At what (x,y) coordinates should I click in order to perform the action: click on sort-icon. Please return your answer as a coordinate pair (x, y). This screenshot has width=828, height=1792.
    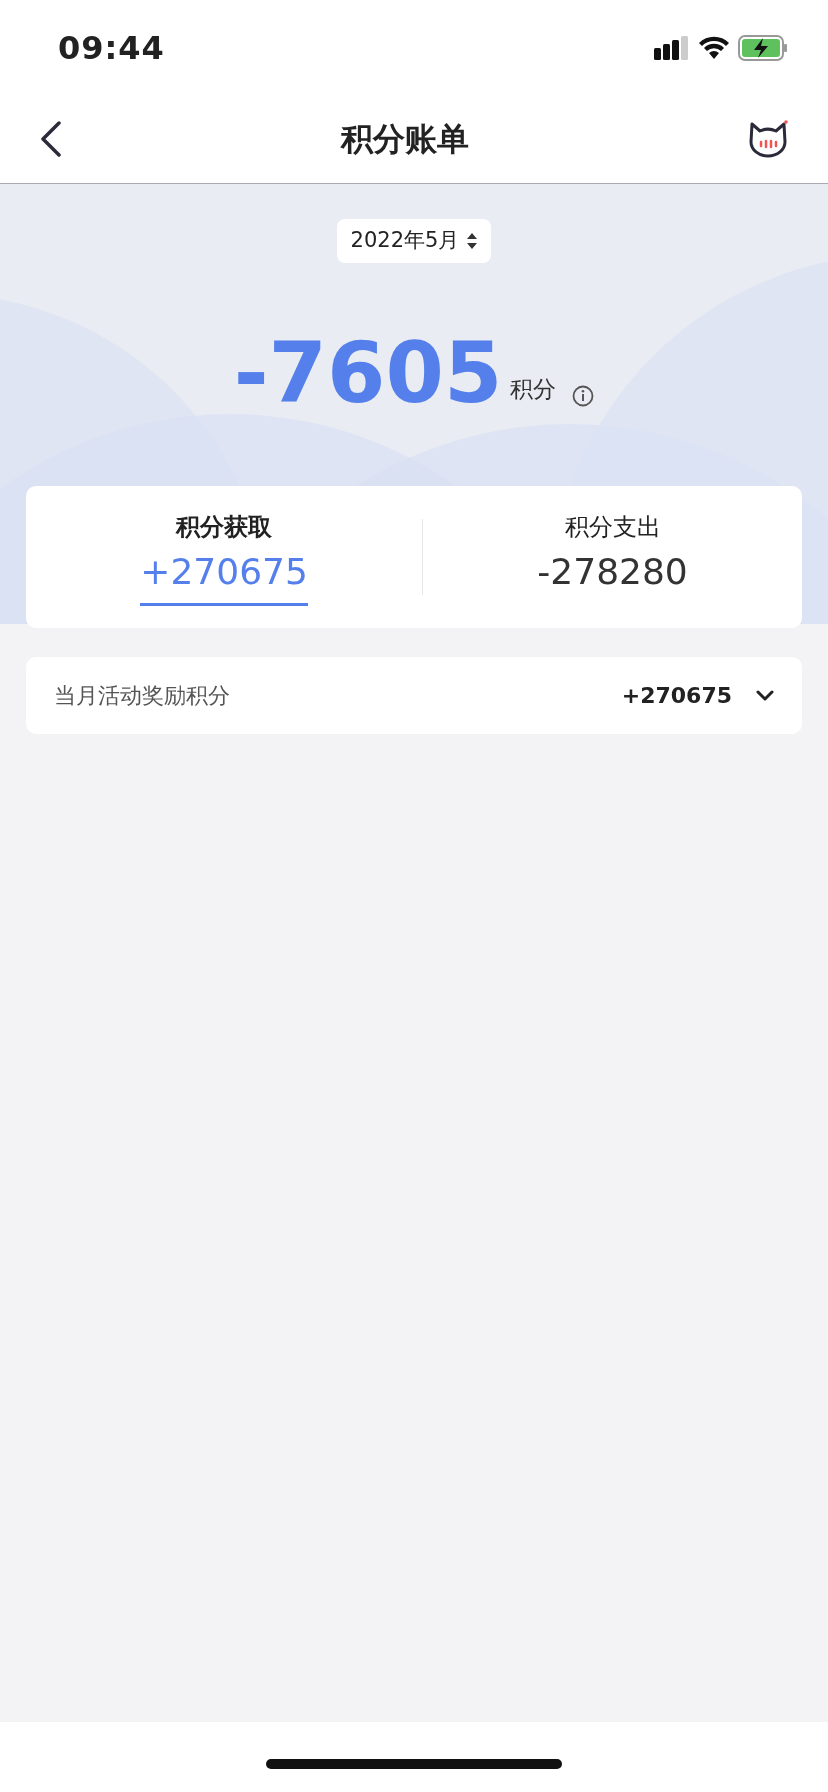
    Looking at the image, I should click on (472, 240).